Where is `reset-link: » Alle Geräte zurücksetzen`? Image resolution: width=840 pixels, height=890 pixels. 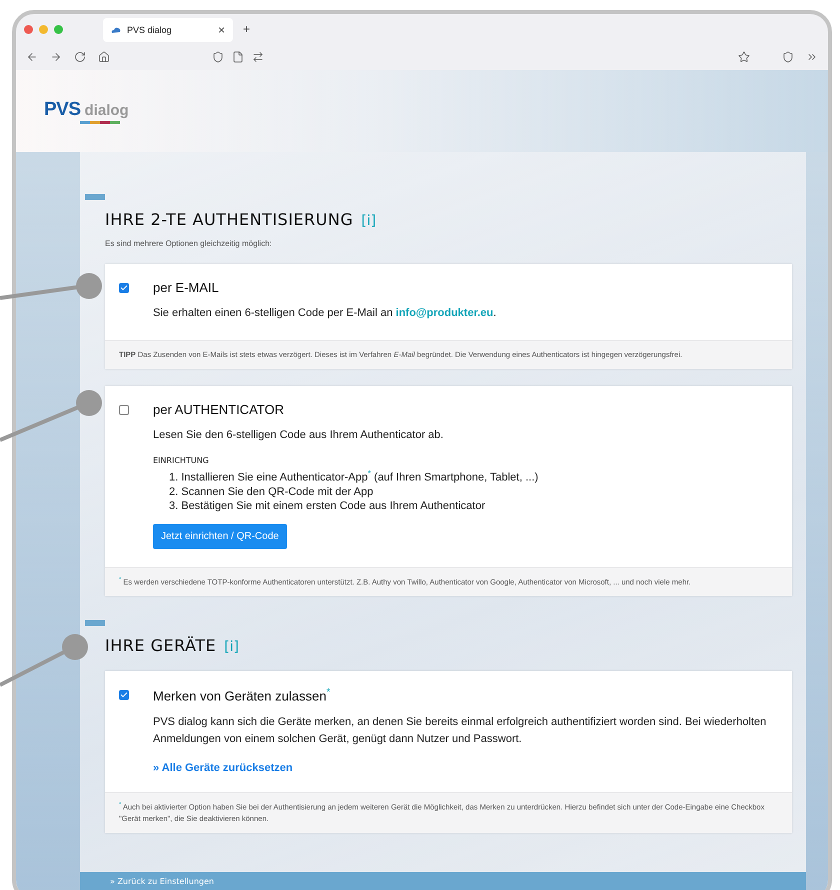 reset-link: » Alle Geräte zurücksetzen is located at coordinates (462, 768).